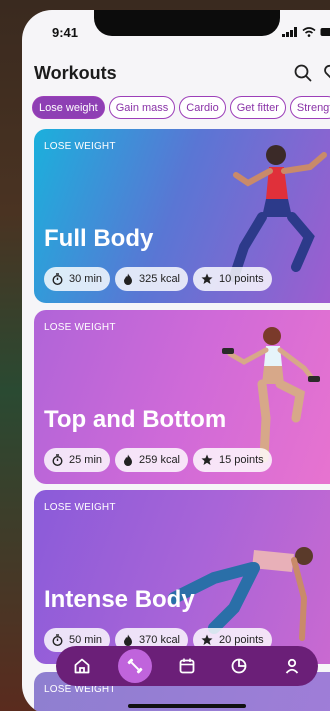  I want to click on profile-icon, so click(291, 666).